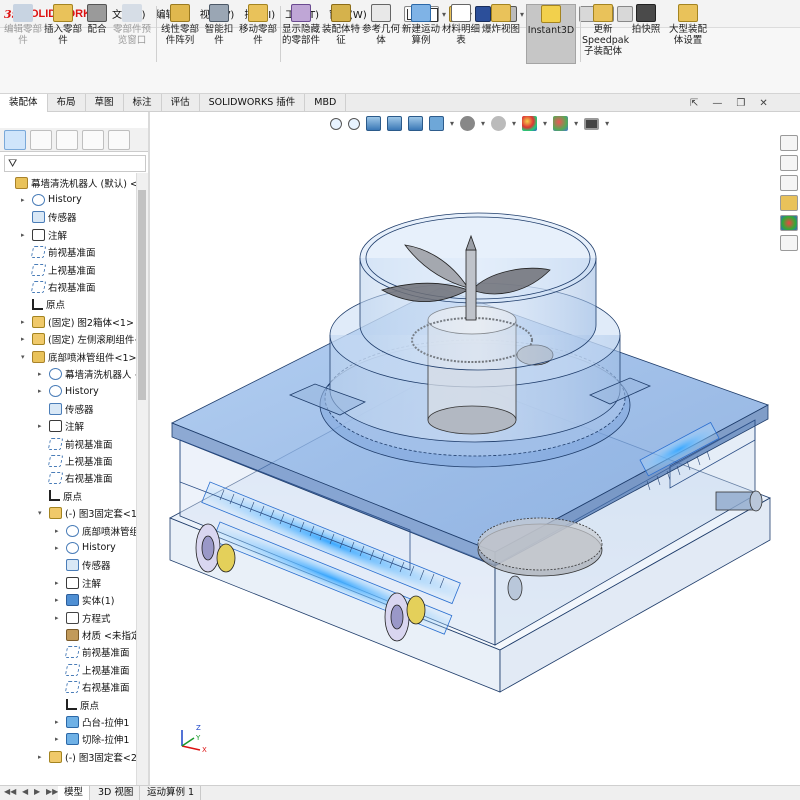 Image resolution: width=800 pixels, height=800 pixels. What do you see at coordinates (551, 34) in the screenshot?
I see `instant3d-button: Instant3D` at bounding box center [551, 34].